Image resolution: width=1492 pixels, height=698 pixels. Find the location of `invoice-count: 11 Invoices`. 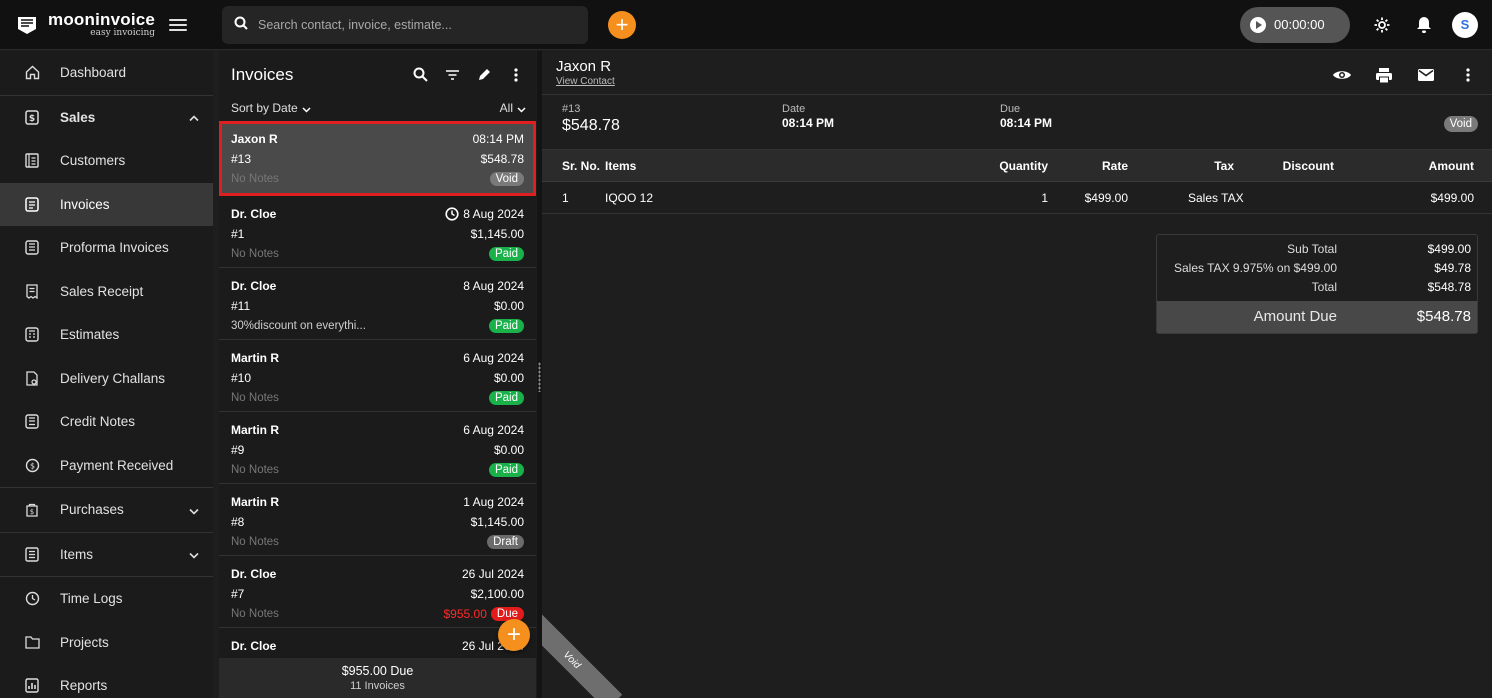

invoice-count: 11 Invoices is located at coordinates (377, 686).